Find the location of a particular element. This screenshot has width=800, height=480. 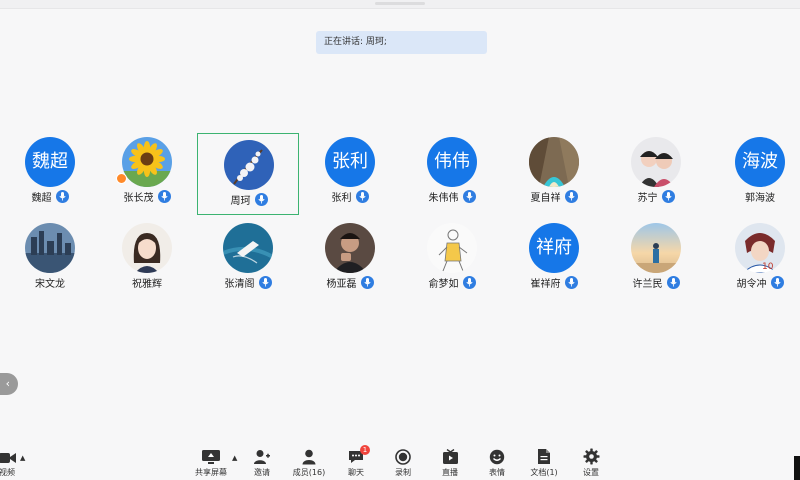

participant-tile: 魏超 魏超 is located at coordinates (50, 172).